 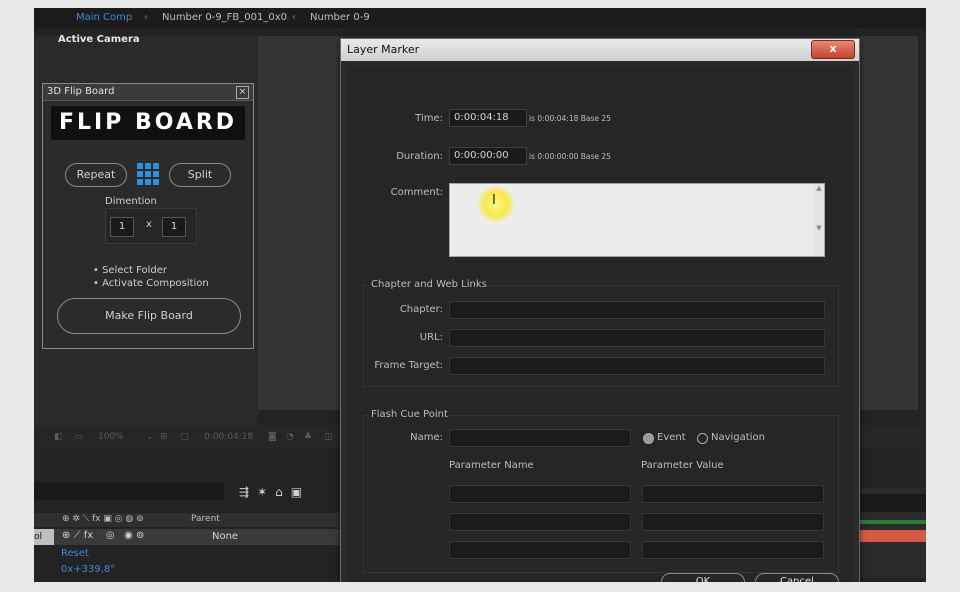 What do you see at coordinates (888, 536) in the screenshot?
I see `layer-bar-orange` at bounding box center [888, 536].